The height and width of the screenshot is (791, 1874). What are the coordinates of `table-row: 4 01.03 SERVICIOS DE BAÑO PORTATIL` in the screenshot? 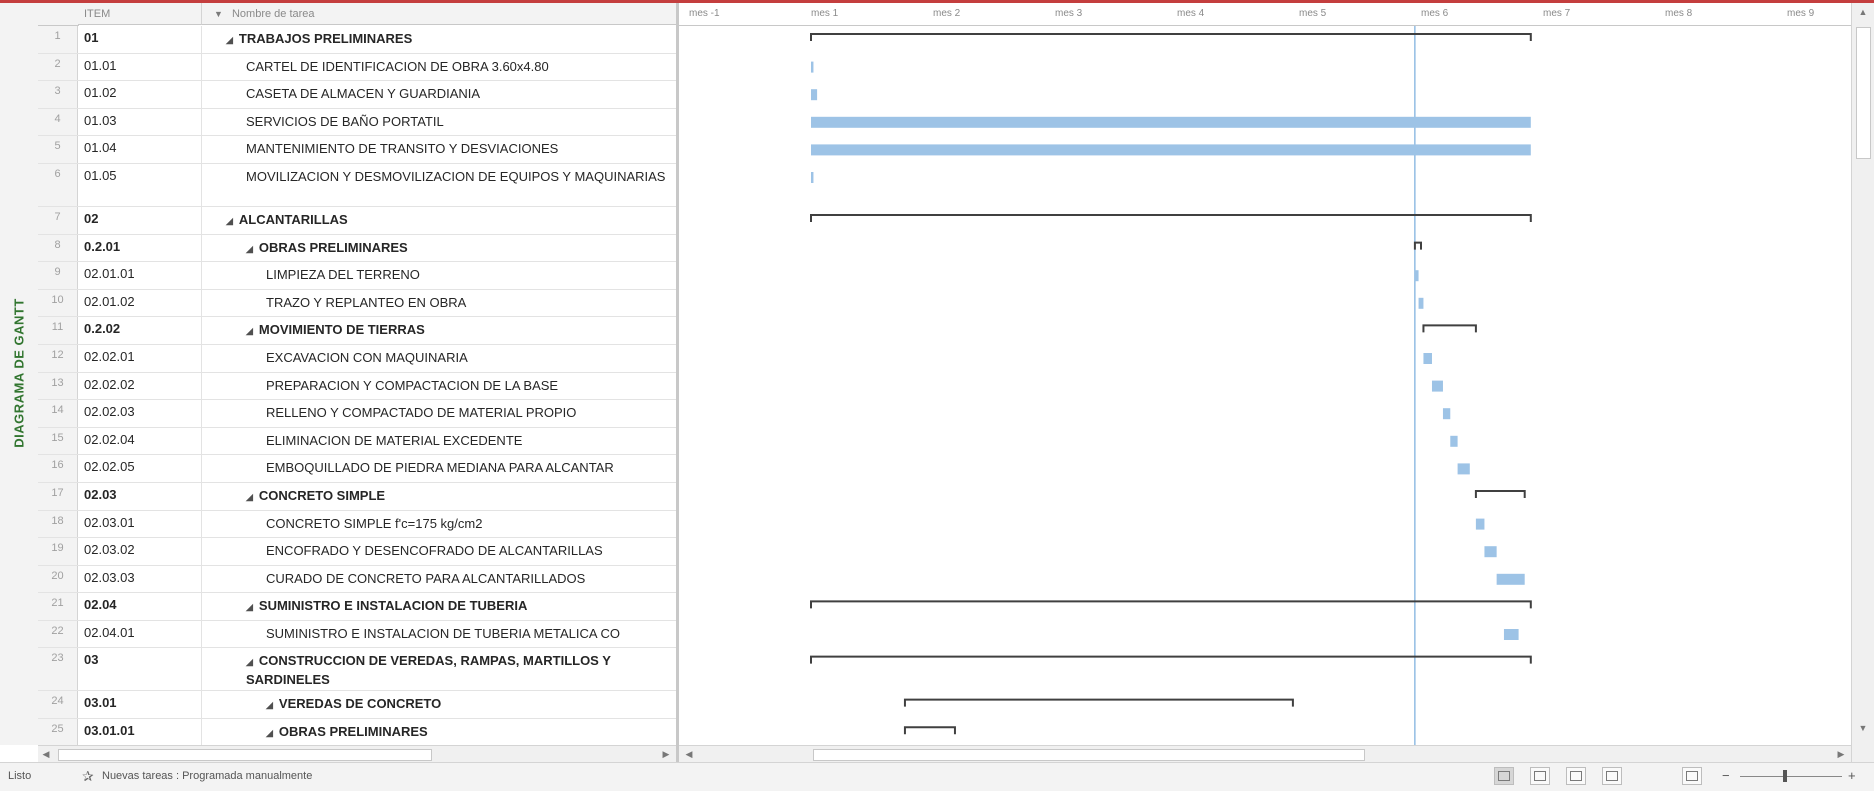 It's located at (357, 122).